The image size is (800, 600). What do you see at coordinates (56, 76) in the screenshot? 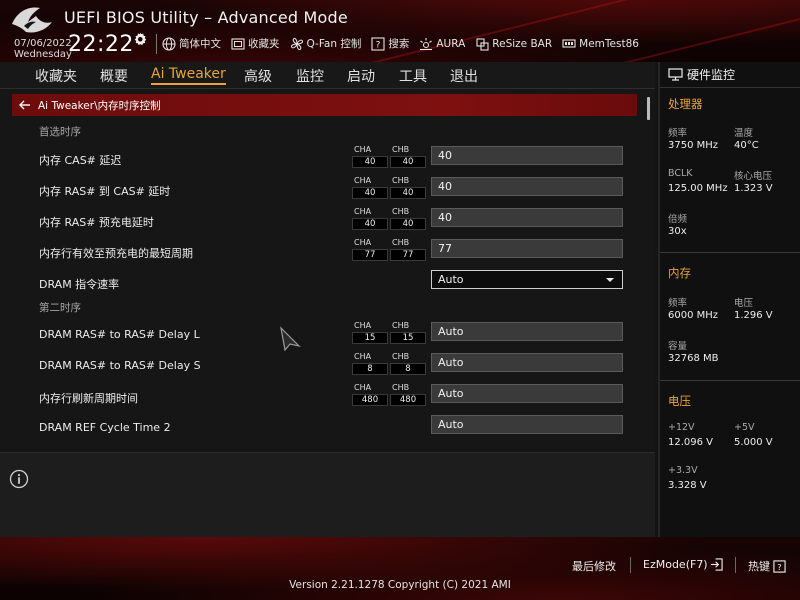
I see `tab-favorites: 收藏夹` at bounding box center [56, 76].